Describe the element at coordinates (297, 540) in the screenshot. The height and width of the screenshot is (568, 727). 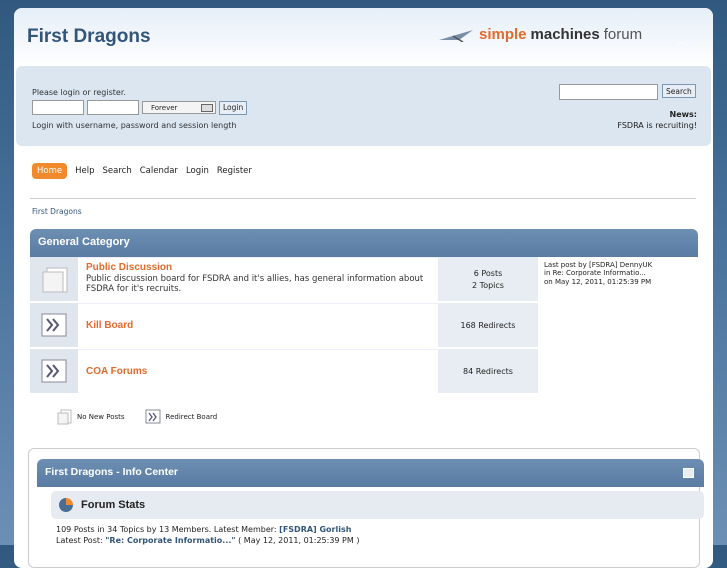
I see `latest-post-date: ( May 12, 2011, 01:25:39 PM )` at that location.